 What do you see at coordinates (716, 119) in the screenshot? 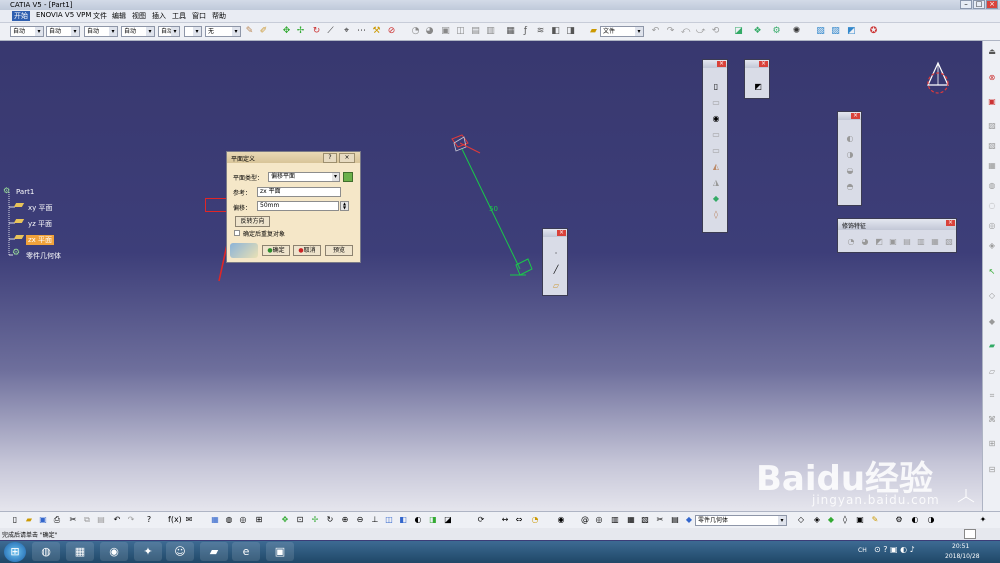
I see `shaft-icon: ◉` at bounding box center [716, 119].